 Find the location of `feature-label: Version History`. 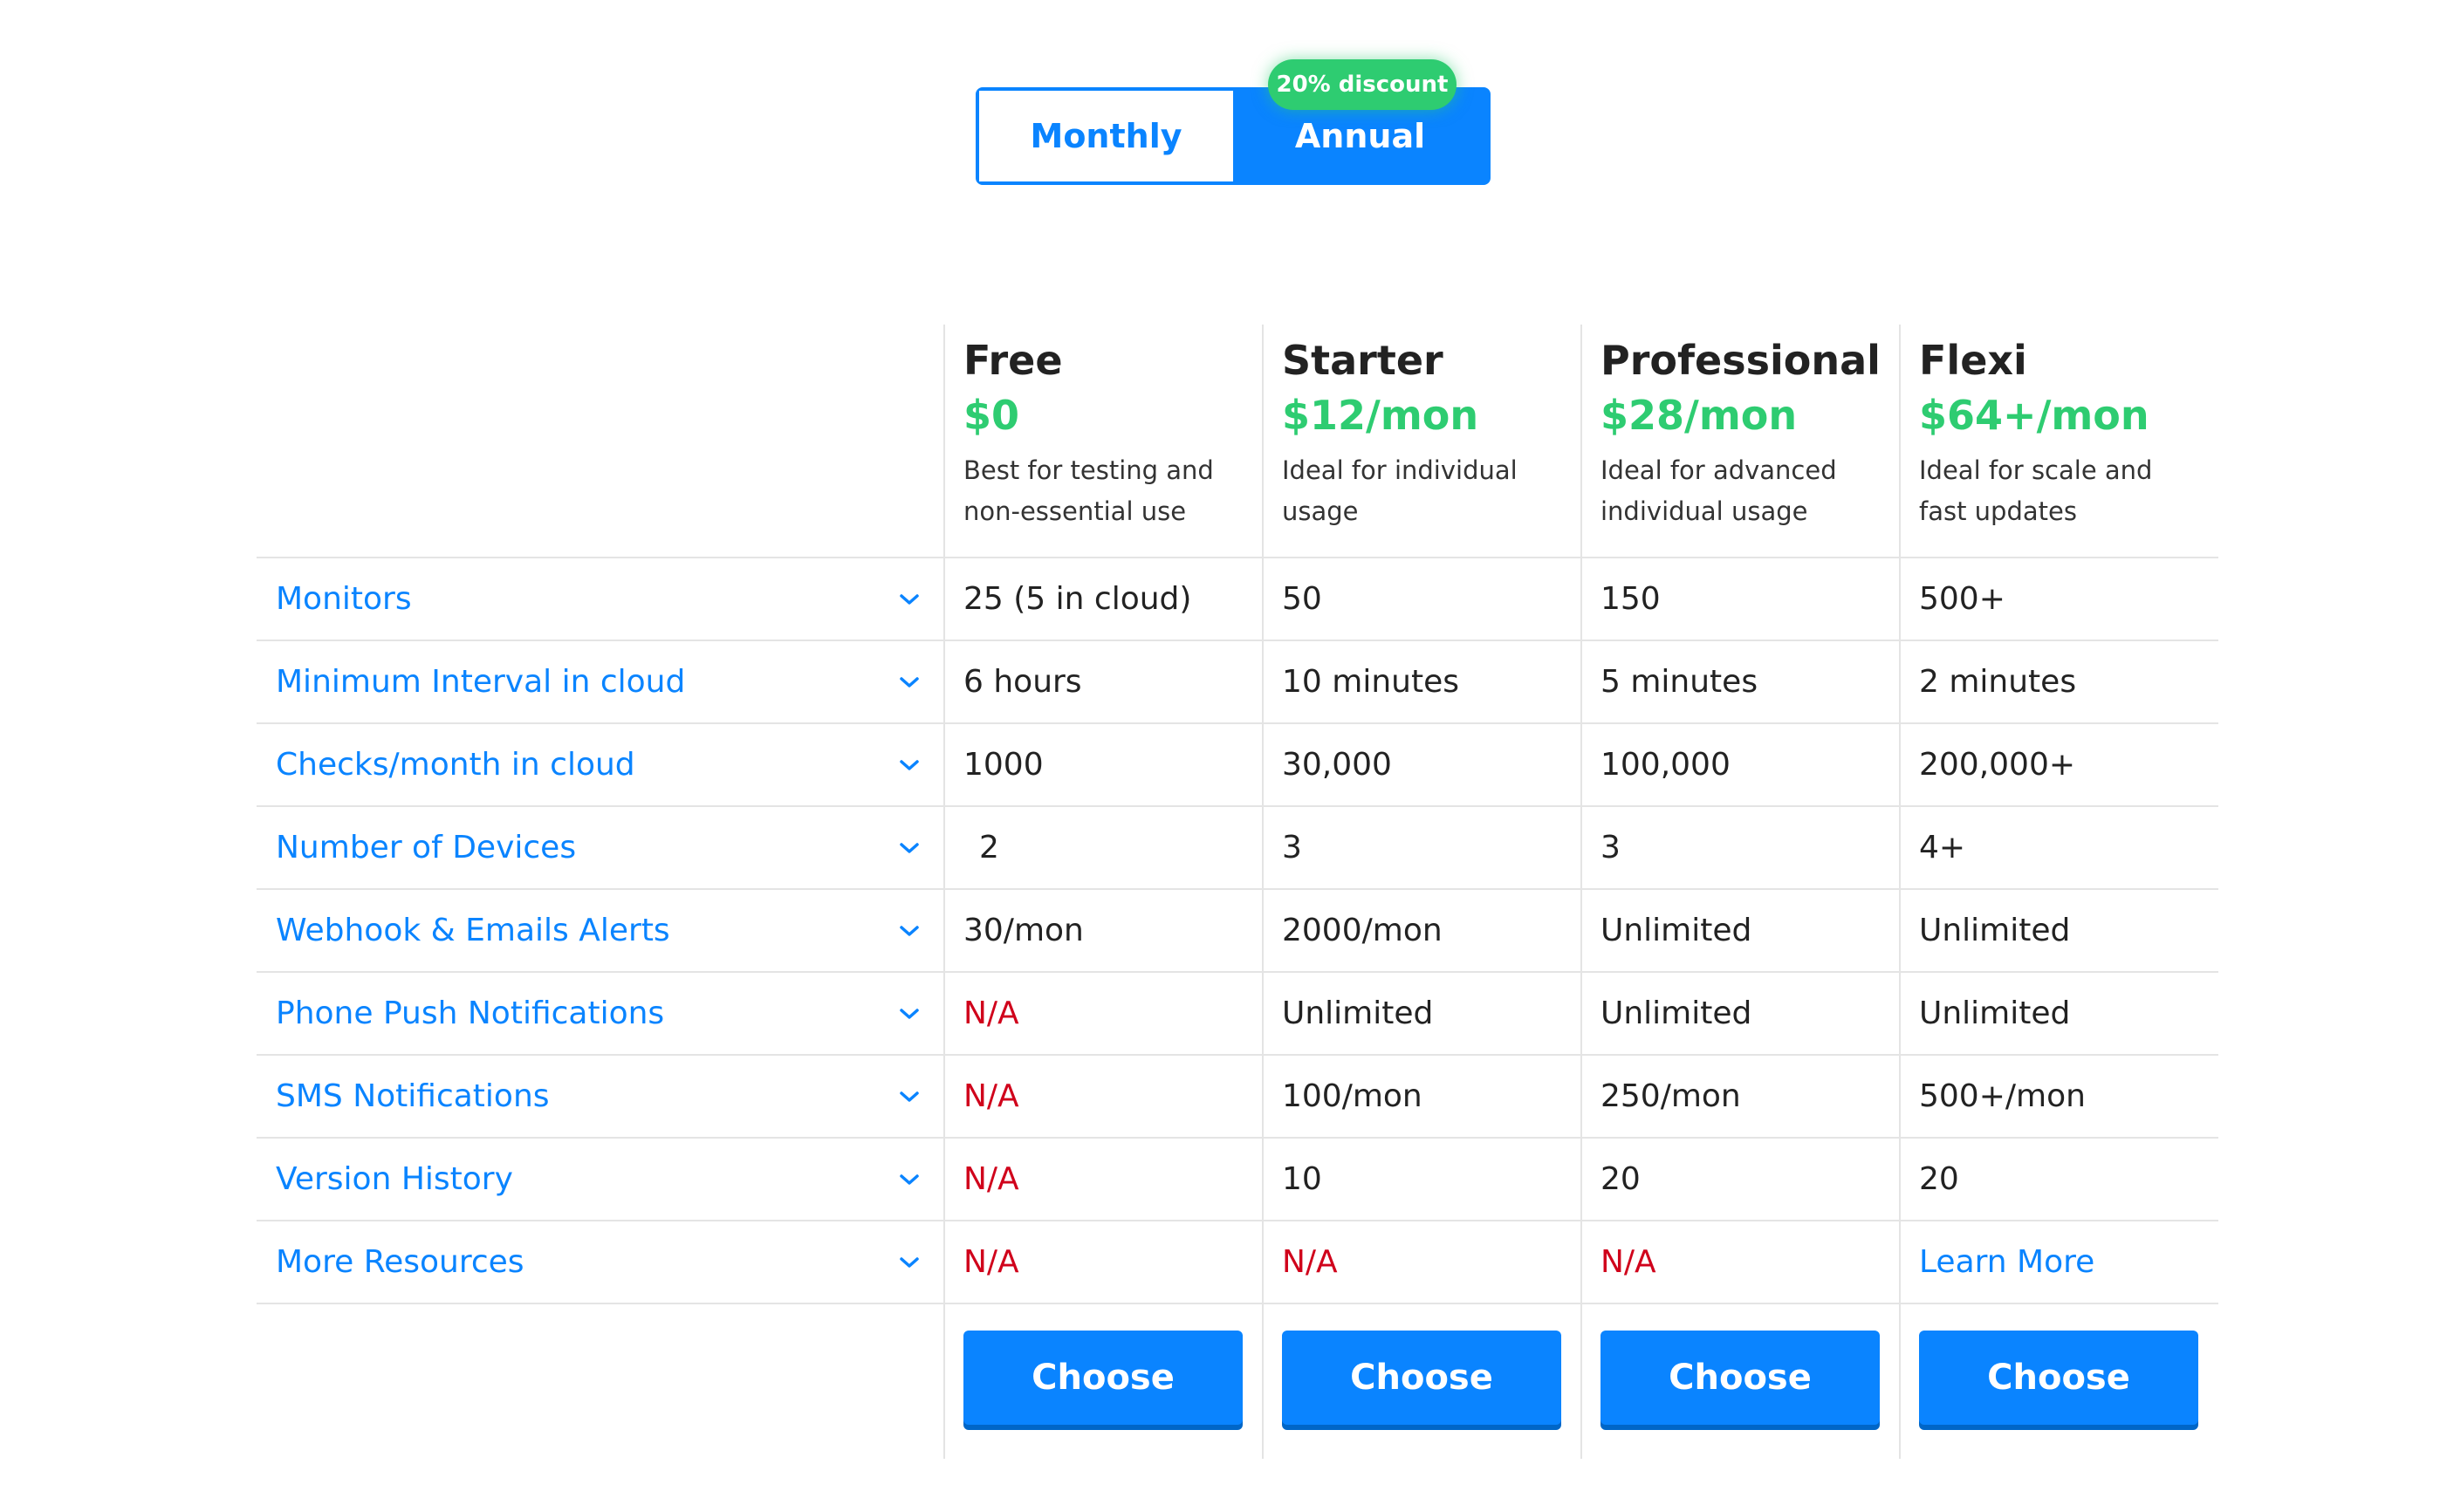

feature-label: Version History is located at coordinates (395, 1179).